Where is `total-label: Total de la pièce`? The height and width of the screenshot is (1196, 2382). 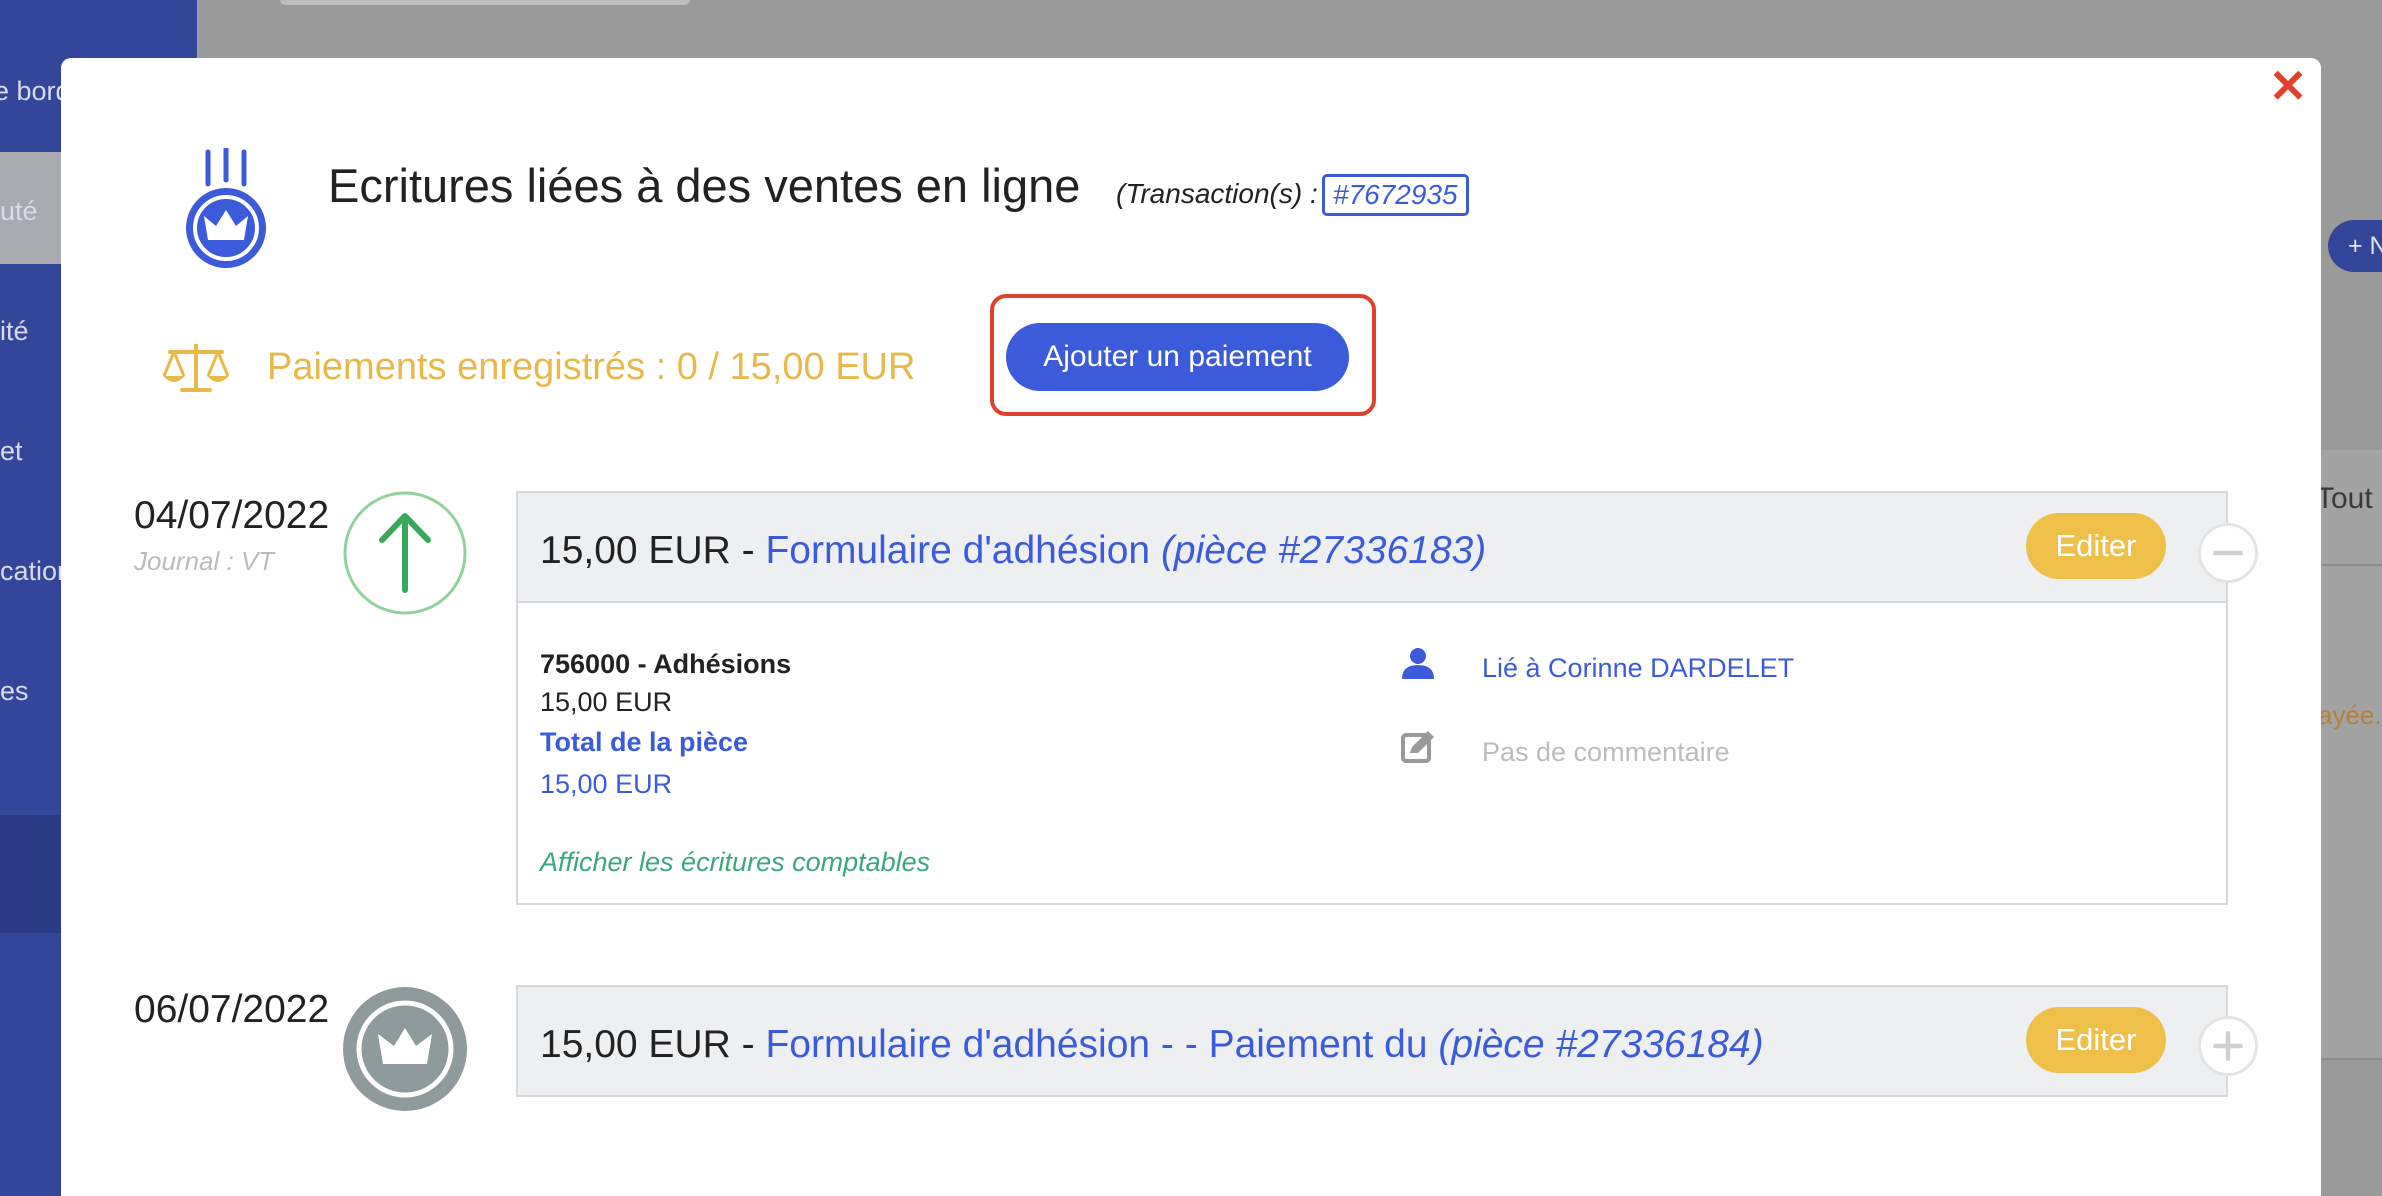
total-label: Total de la pièce is located at coordinates (644, 742).